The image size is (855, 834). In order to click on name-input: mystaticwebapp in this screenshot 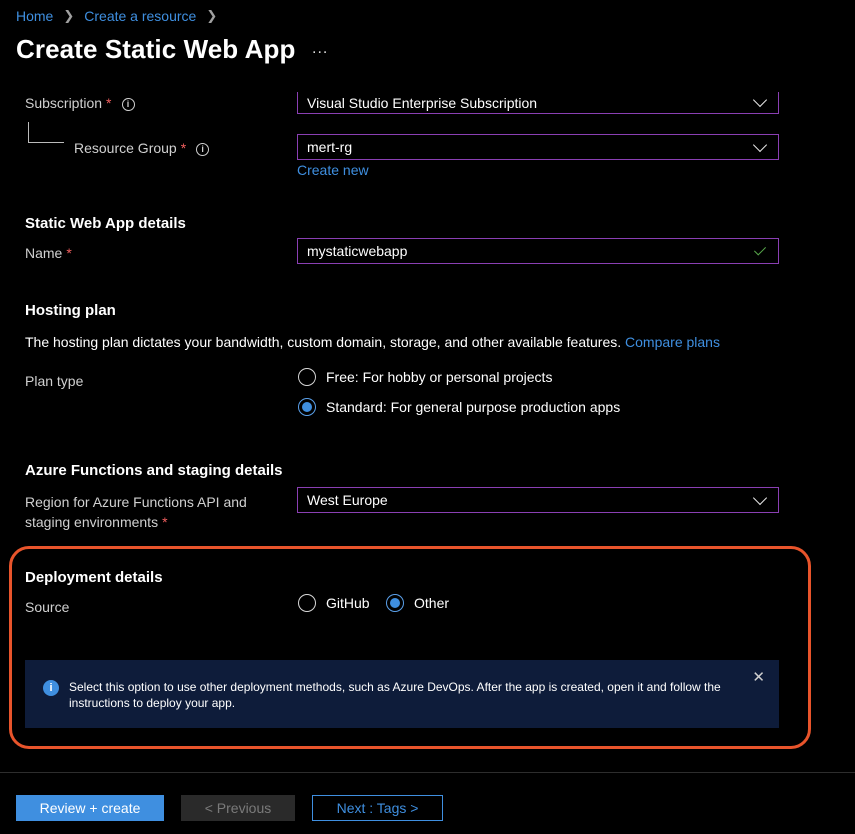, I will do `click(538, 251)`.